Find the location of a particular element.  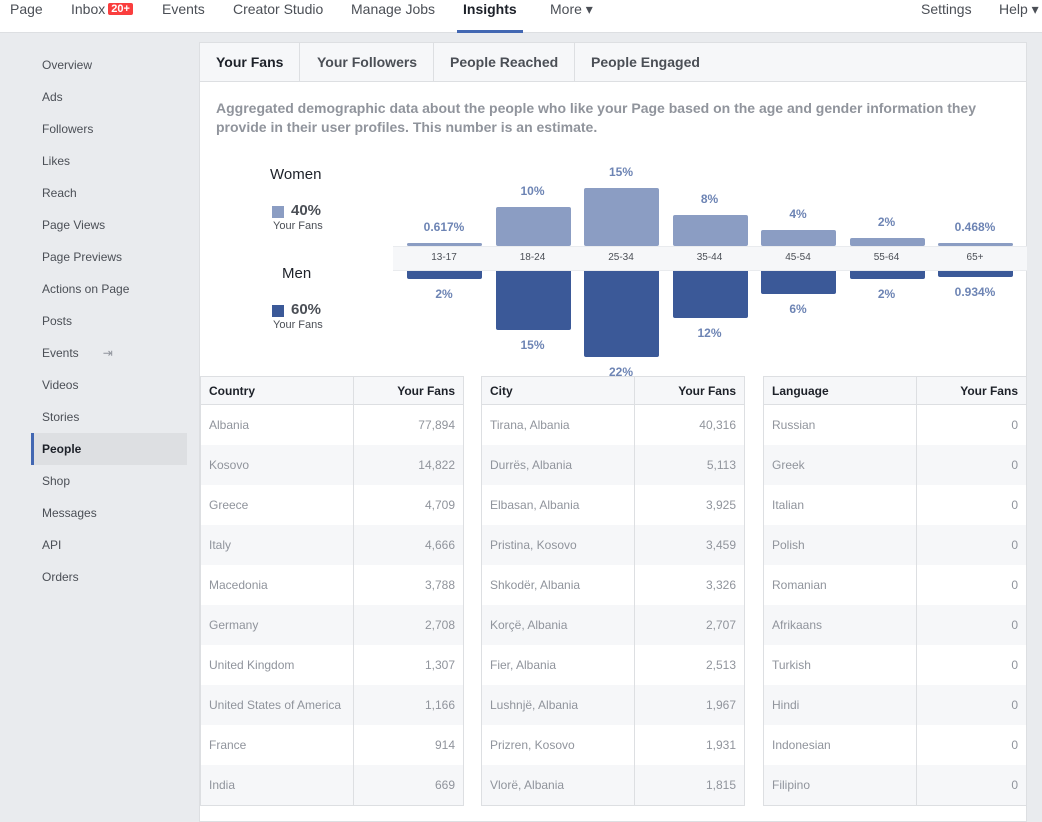

table-row: Vlorë, Albania 1,815 is located at coordinates (613, 785).